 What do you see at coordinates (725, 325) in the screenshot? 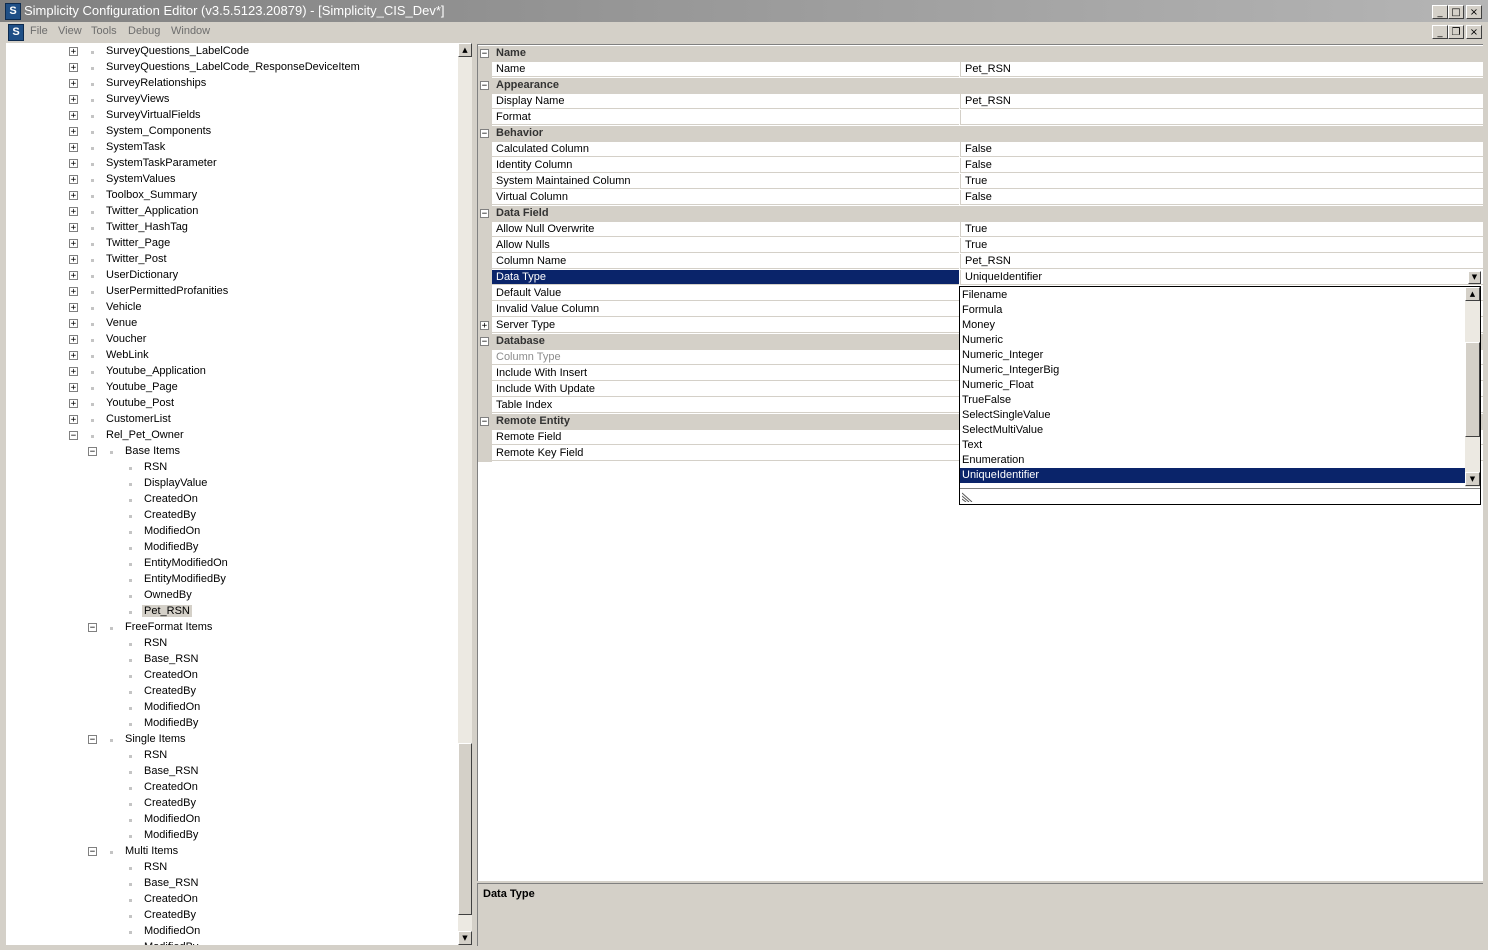
I see `property-name: Server Type` at bounding box center [725, 325].